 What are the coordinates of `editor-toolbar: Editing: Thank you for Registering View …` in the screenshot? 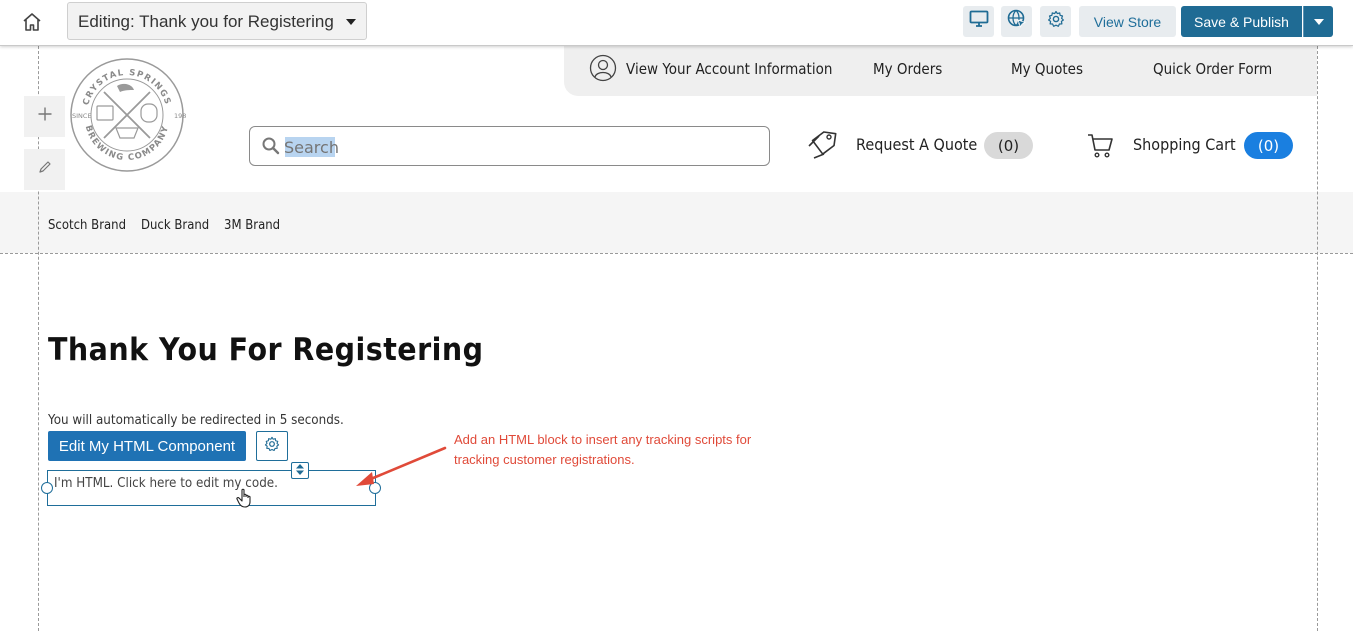 It's located at (676, 23).